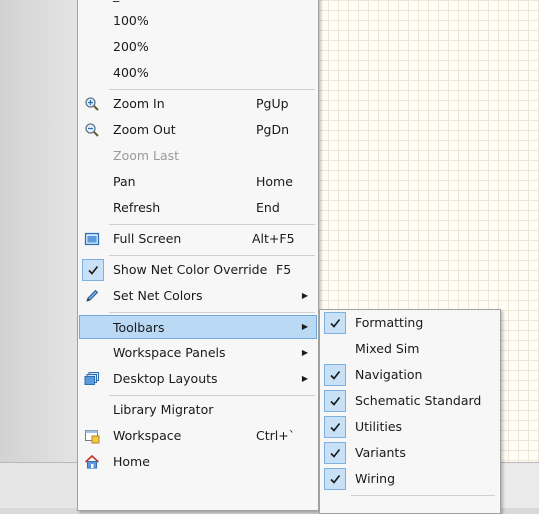 This screenshot has height=514, width=539. What do you see at coordinates (169, 352) in the screenshot?
I see `workspace-panels-label: Workspace Panels` at bounding box center [169, 352].